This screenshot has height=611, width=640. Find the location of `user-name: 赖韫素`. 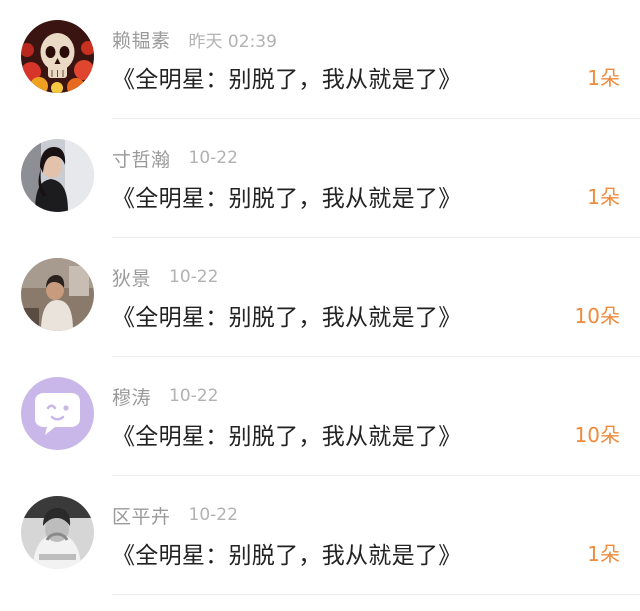

user-name: 赖韫素 is located at coordinates (141, 39).